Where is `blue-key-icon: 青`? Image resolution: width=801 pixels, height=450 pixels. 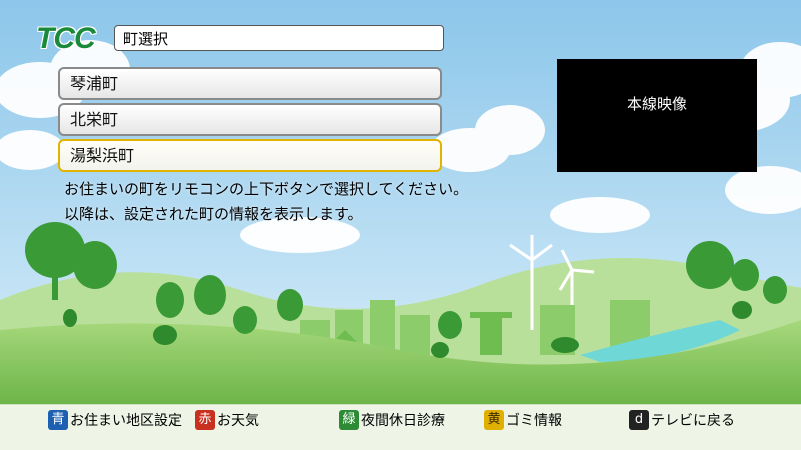 blue-key-icon: 青 is located at coordinates (58, 420).